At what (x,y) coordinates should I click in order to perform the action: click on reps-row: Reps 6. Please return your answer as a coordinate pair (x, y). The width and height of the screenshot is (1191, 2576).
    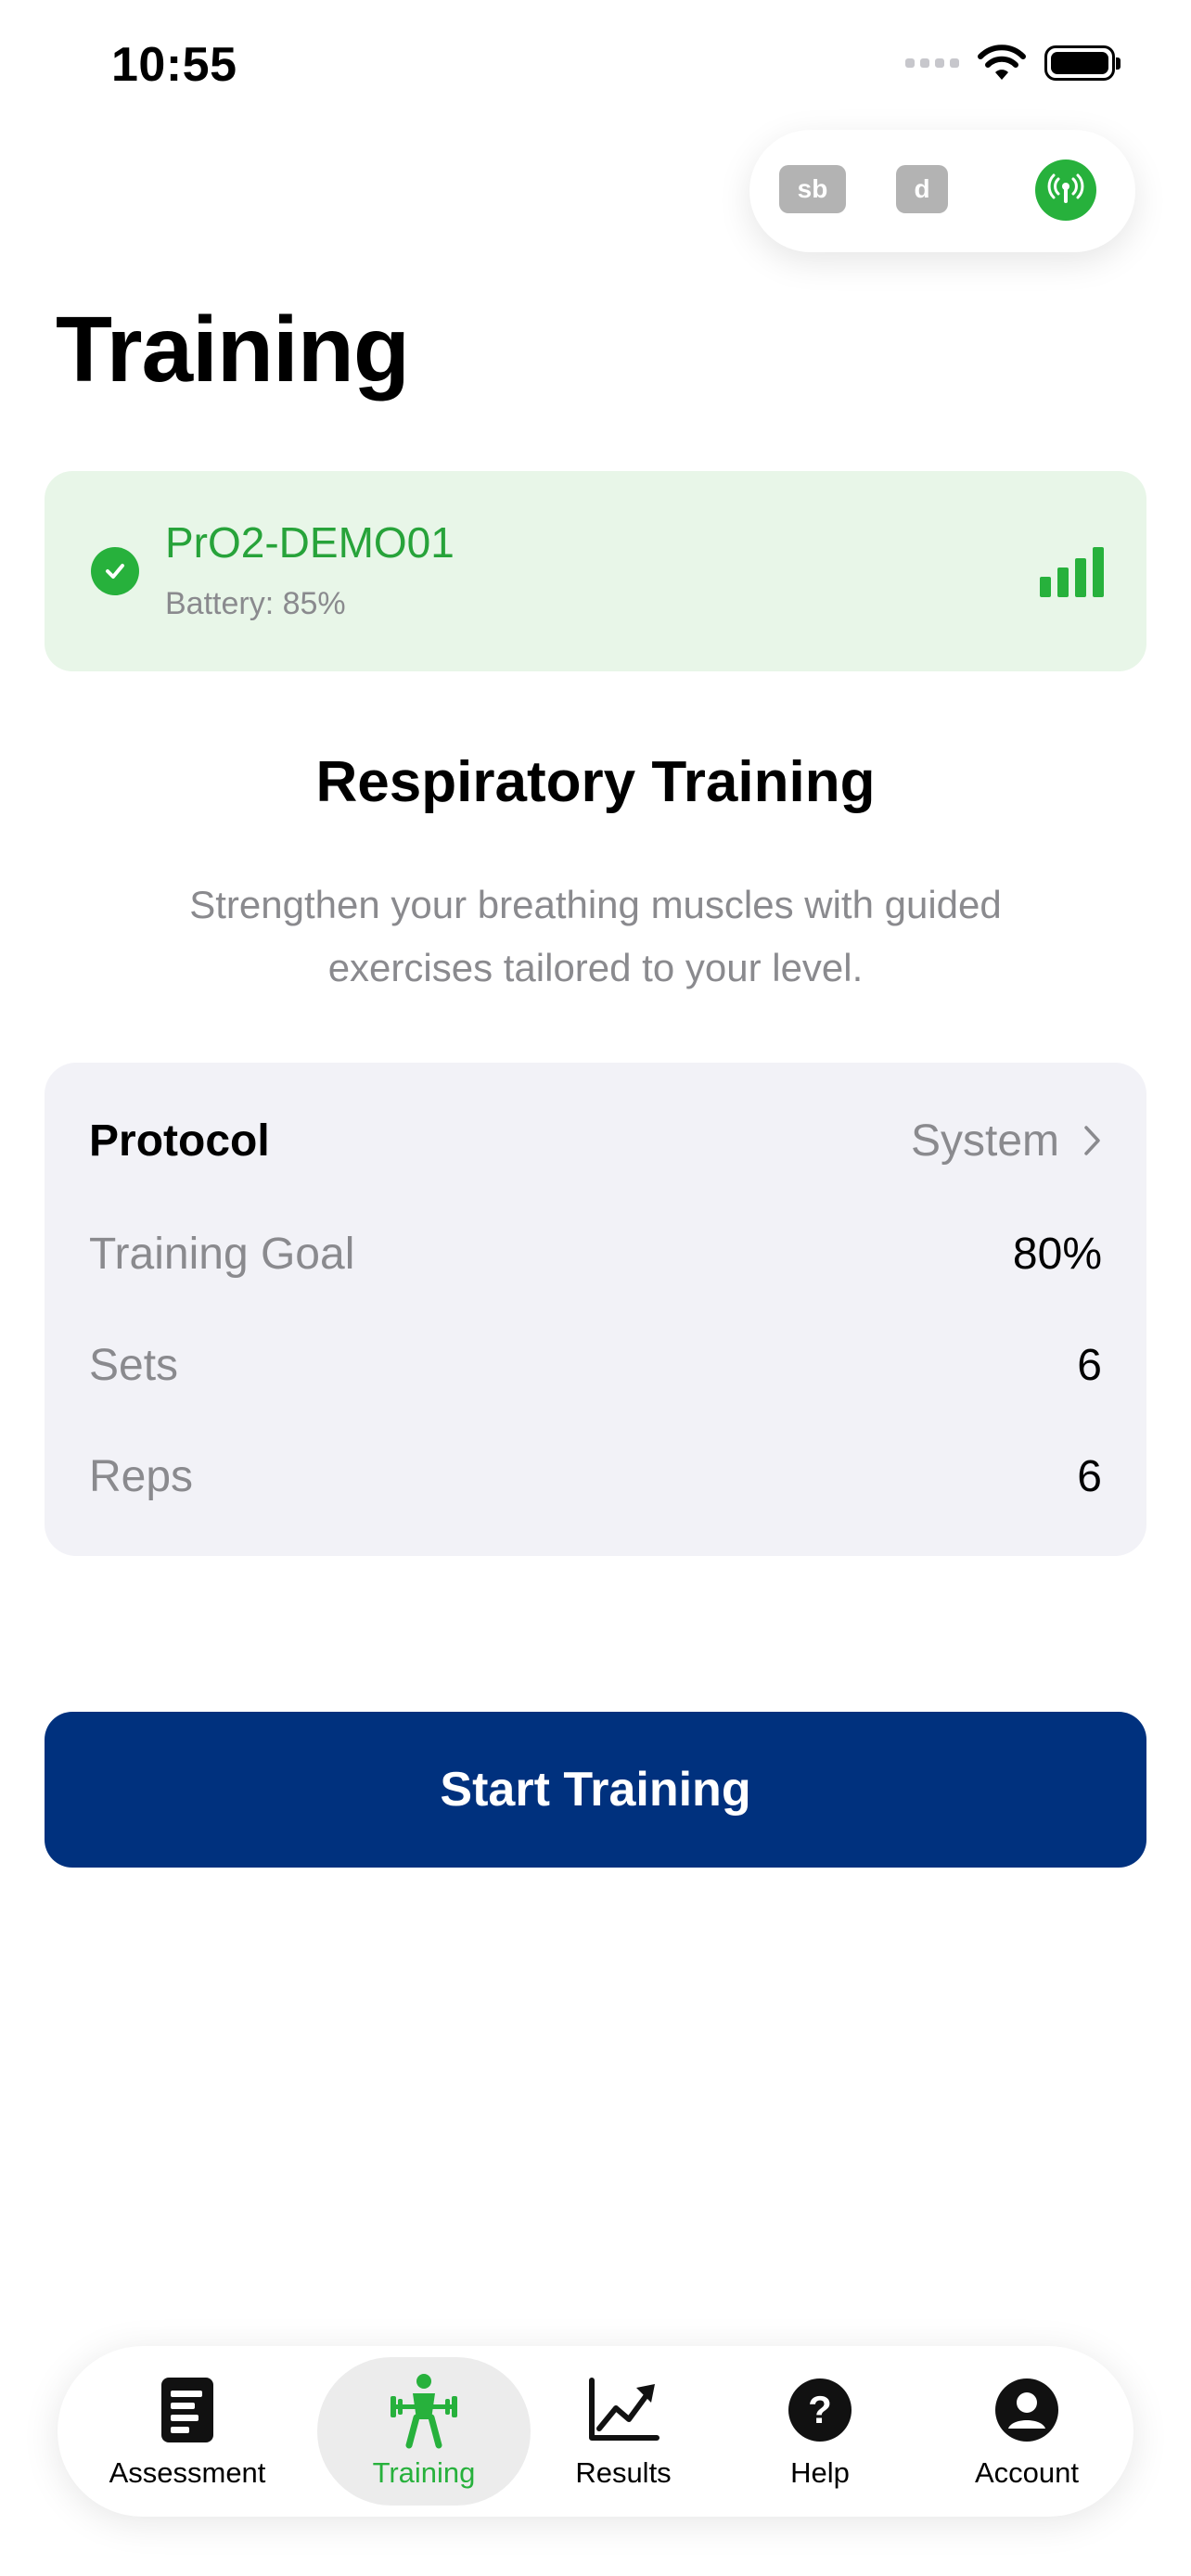
    Looking at the image, I should click on (595, 1477).